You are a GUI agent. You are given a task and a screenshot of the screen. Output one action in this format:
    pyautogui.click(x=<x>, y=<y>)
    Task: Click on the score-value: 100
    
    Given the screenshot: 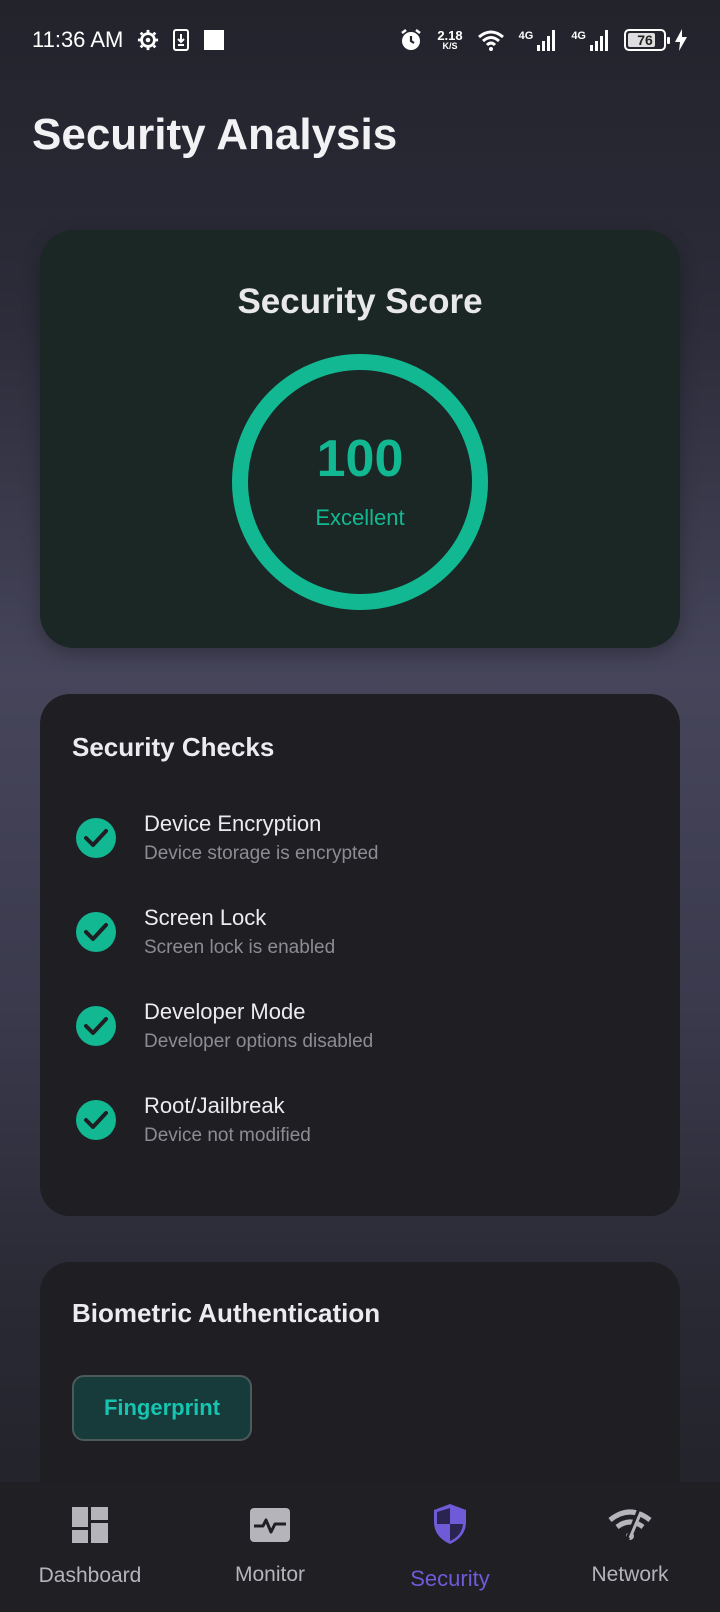 What is the action you would take?
    pyautogui.click(x=360, y=459)
    